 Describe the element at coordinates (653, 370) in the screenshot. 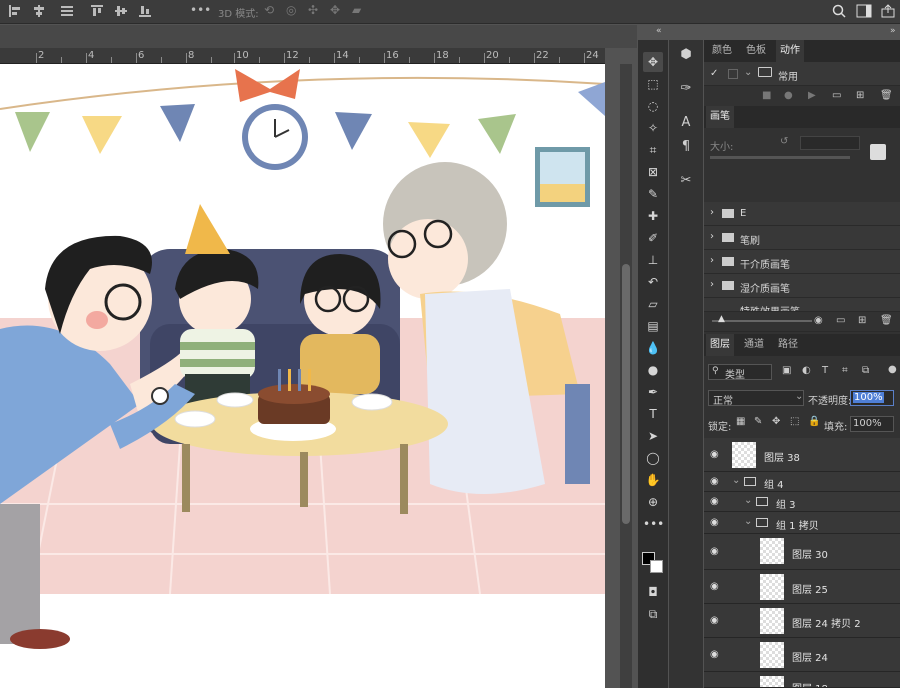

I see `dodge-tool-icon: ●` at that location.